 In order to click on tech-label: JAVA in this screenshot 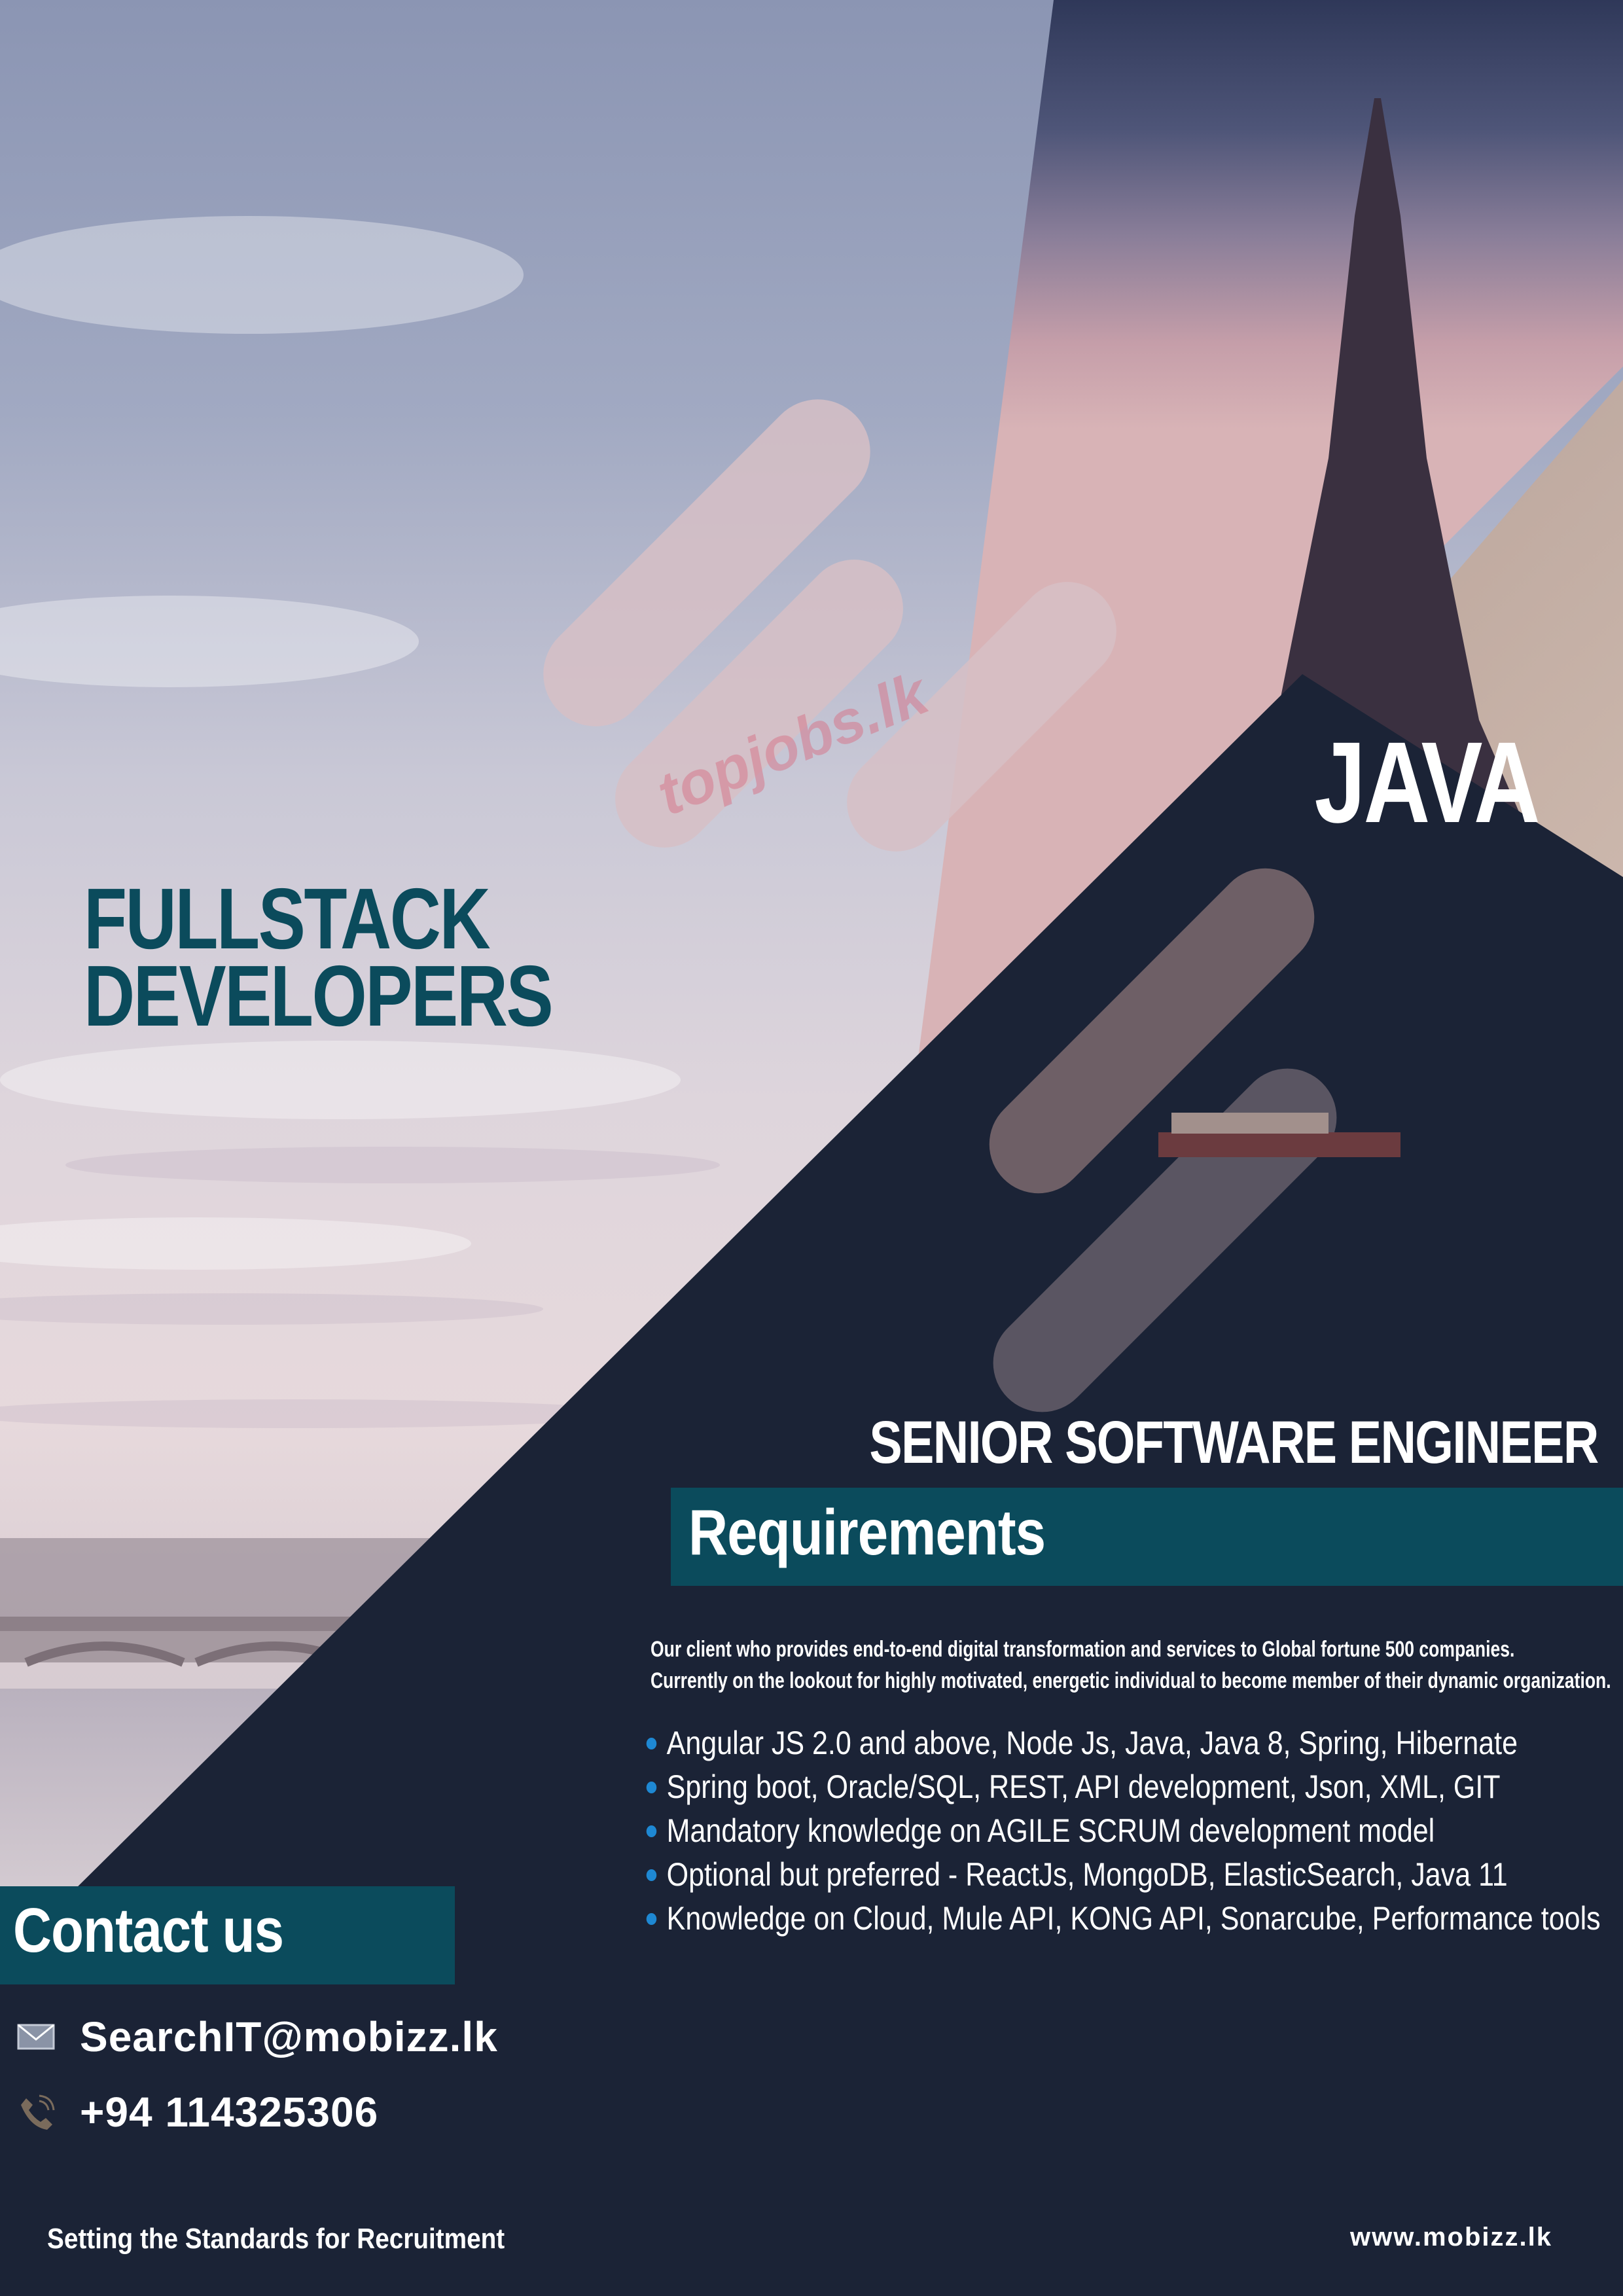, I will do `click(1427, 783)`.